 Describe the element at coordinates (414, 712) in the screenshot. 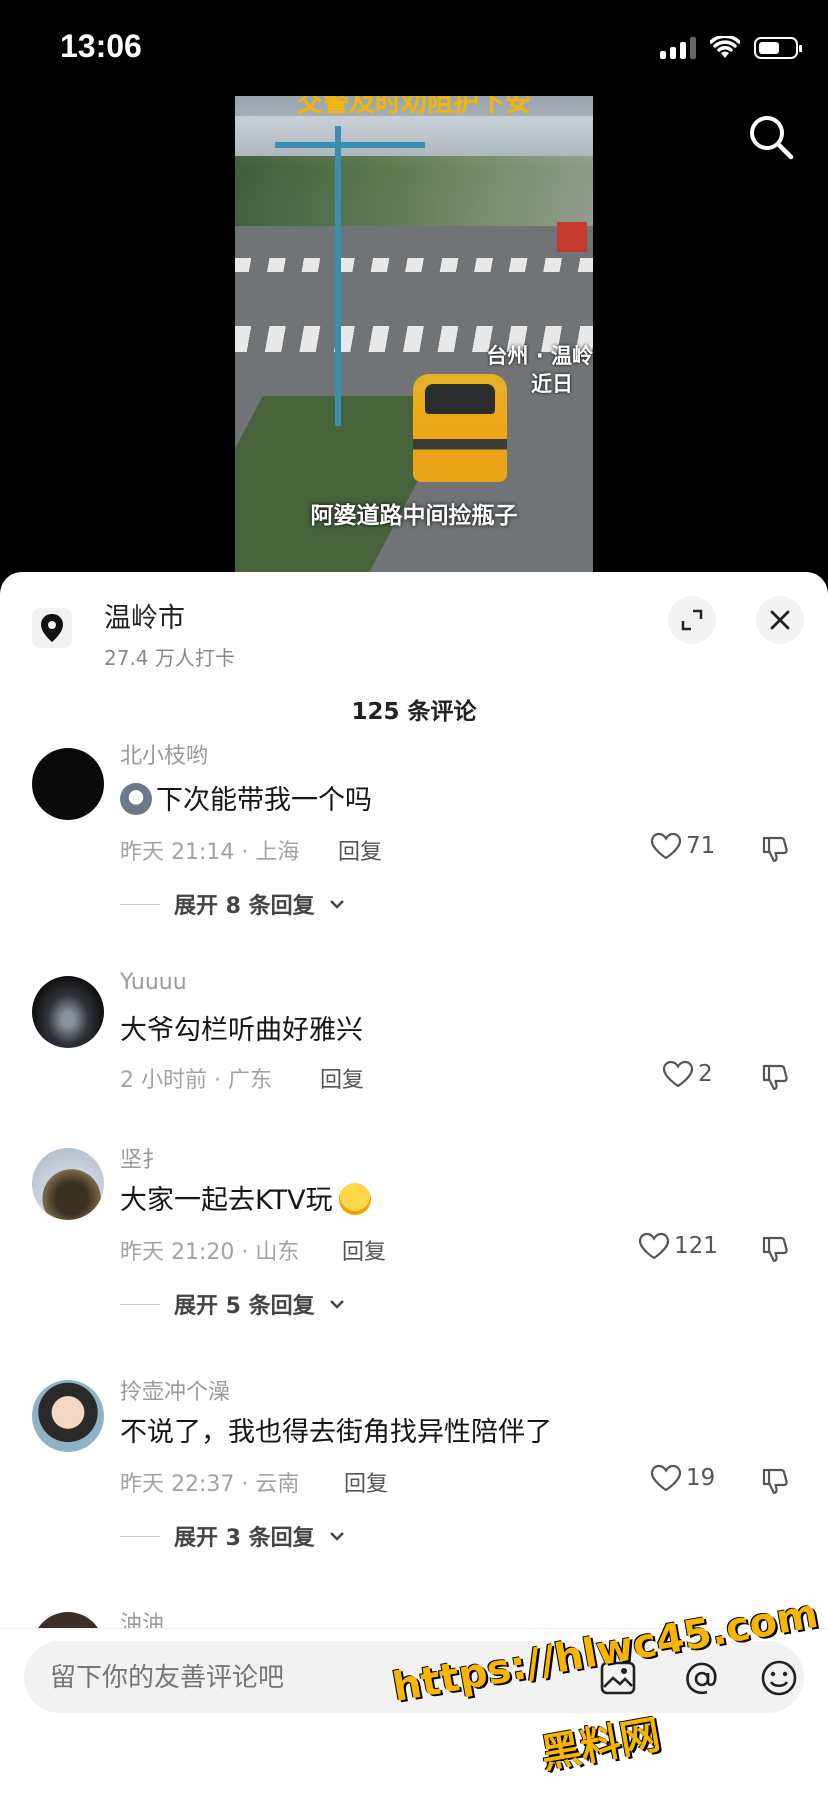

I see `comments-count: 125 条评论` at that location.